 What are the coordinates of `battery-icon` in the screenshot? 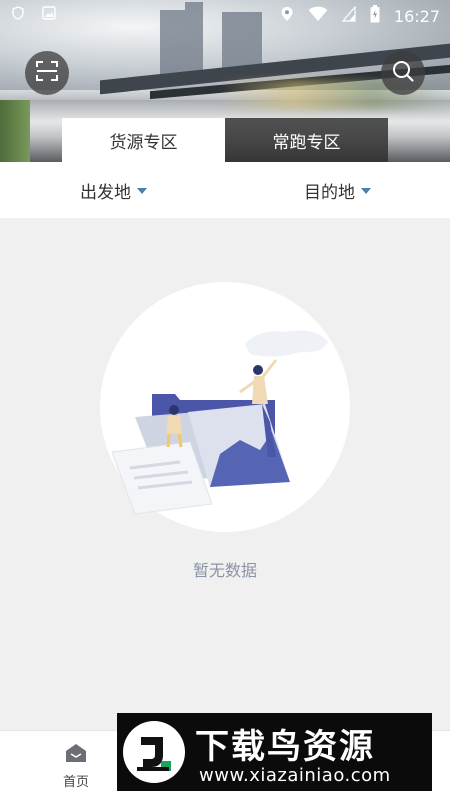 It's located at (375, 16).